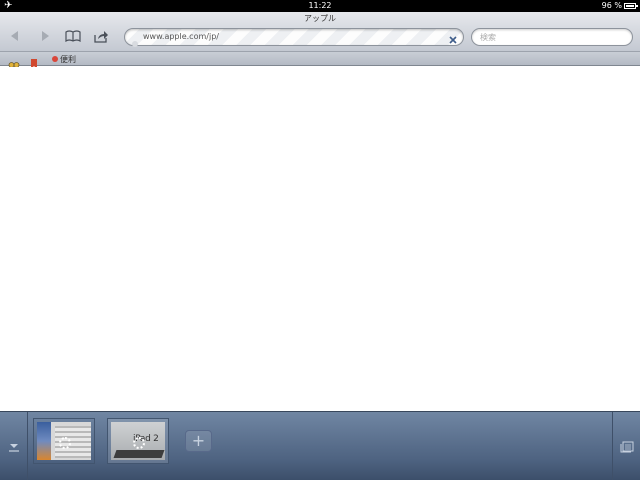 This screenshot has height=480, width=640. Describe the element at coordinates (68, 59) in the screenshot. I see `bookmark-label: 便利` at that location.